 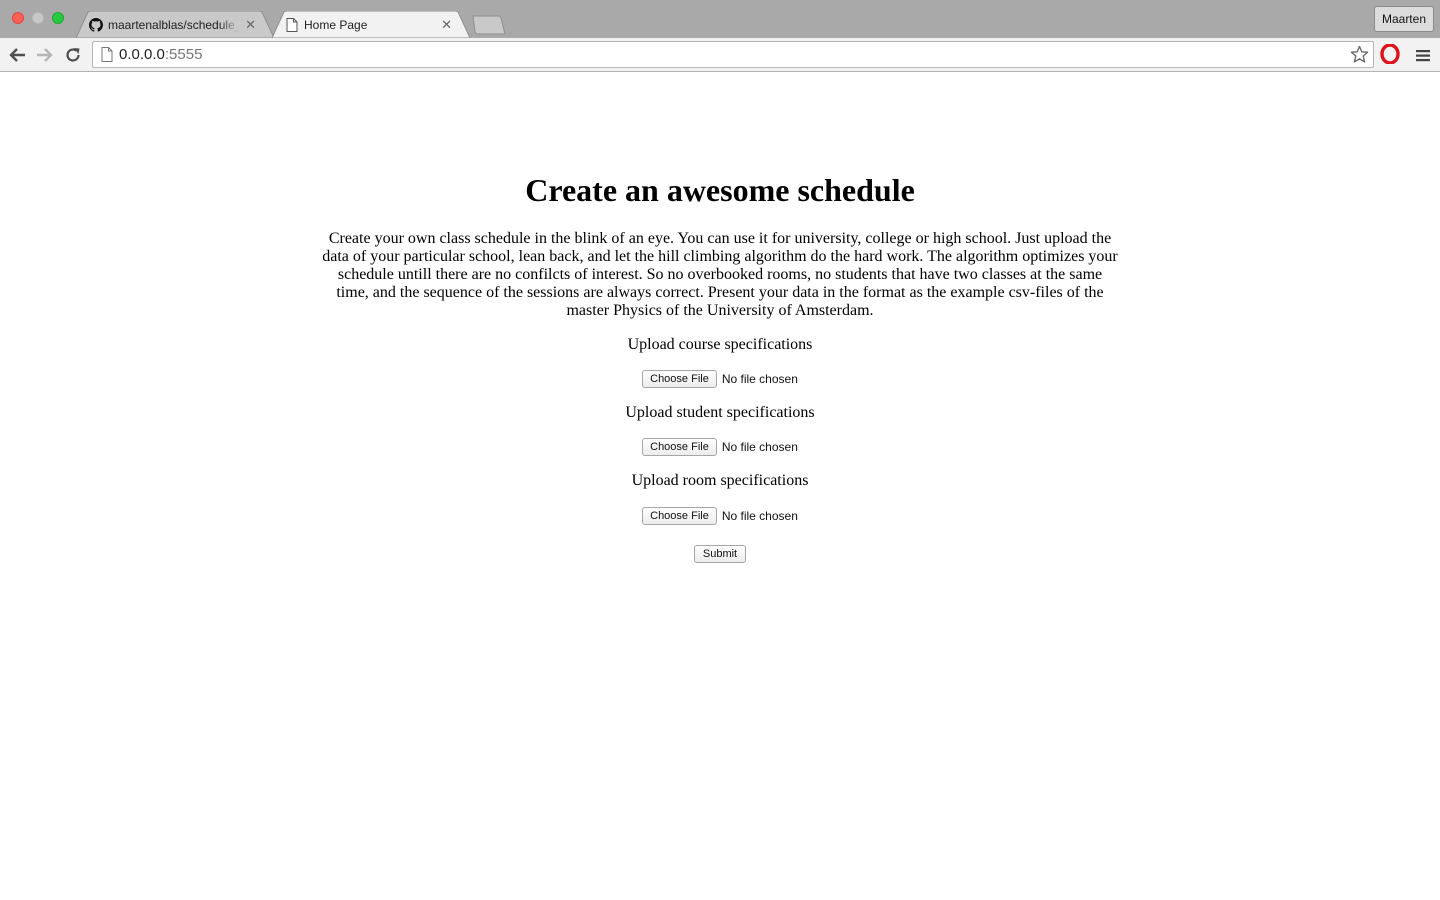 I want to click on back-arrow-icon, so click(x=17, y=55).